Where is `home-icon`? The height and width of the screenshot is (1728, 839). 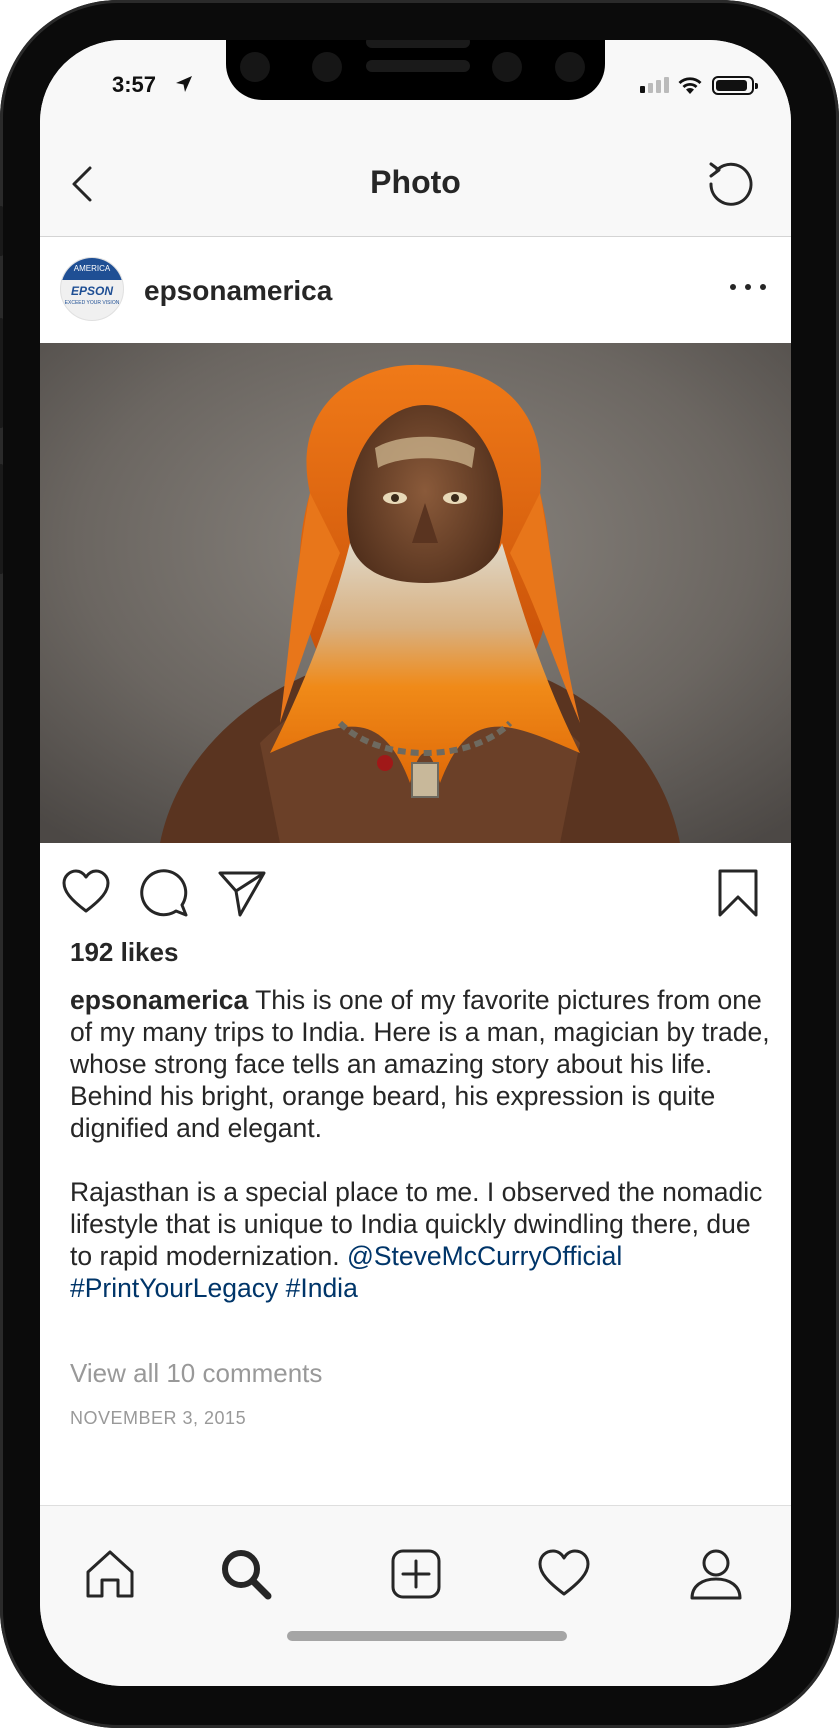
home-icon is located at coordinates (110, 1574).